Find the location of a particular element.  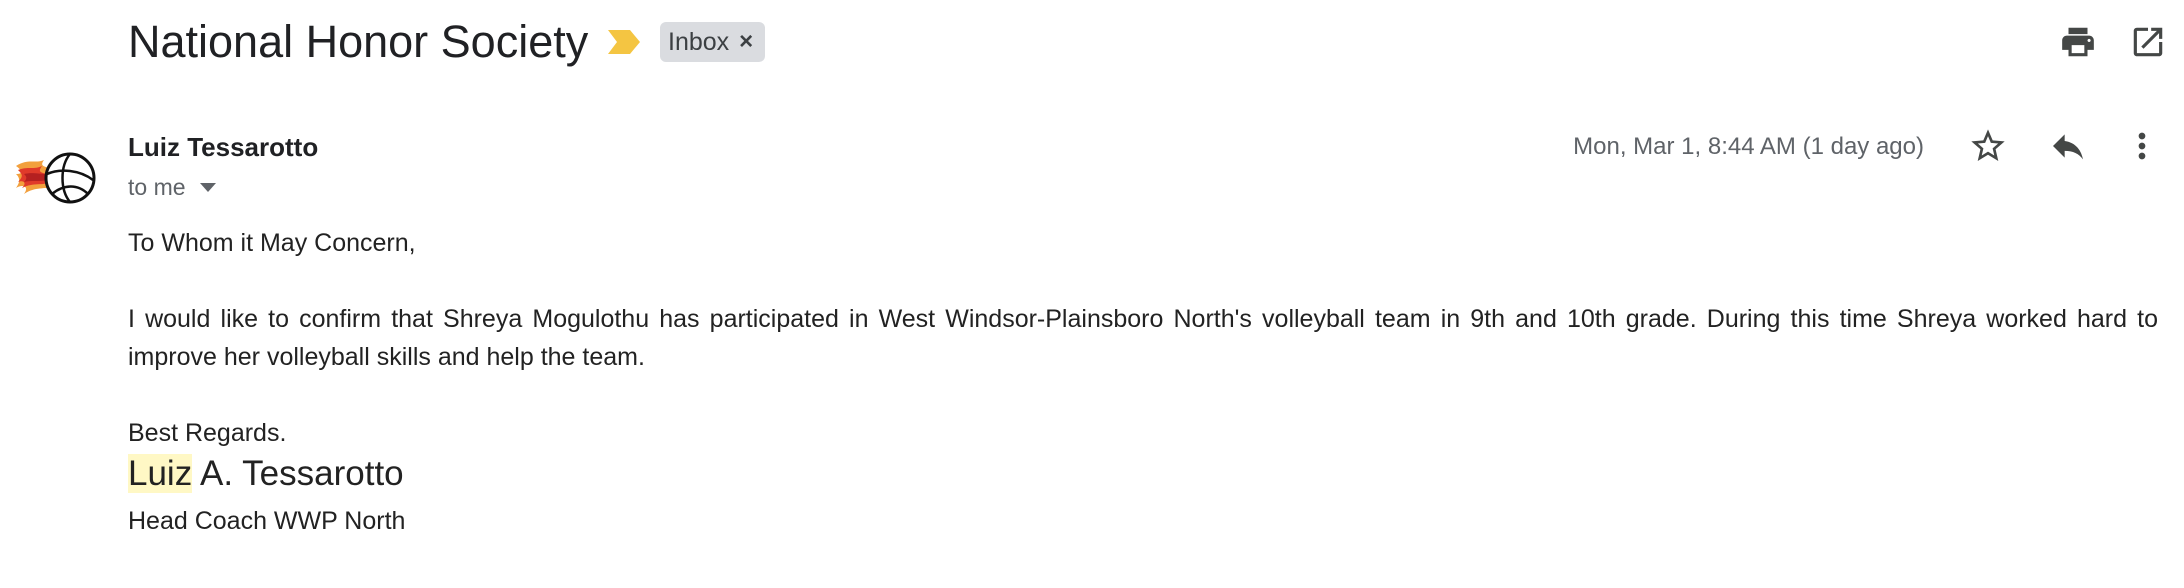

signature-name-rest: A. Tessarotto is located at coordinates (298, 473).